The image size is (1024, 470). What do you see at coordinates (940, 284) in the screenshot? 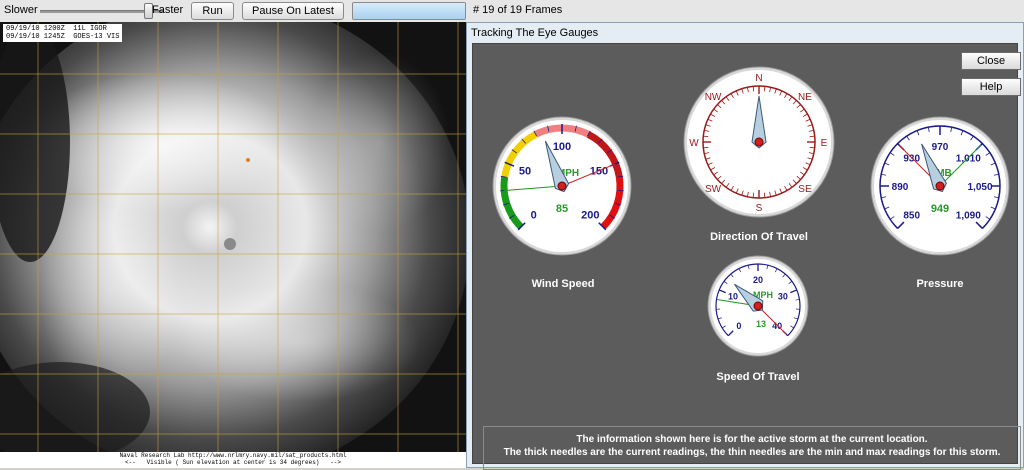
I see `pressure-caption: Pressure` at bounding box center [940, 284].